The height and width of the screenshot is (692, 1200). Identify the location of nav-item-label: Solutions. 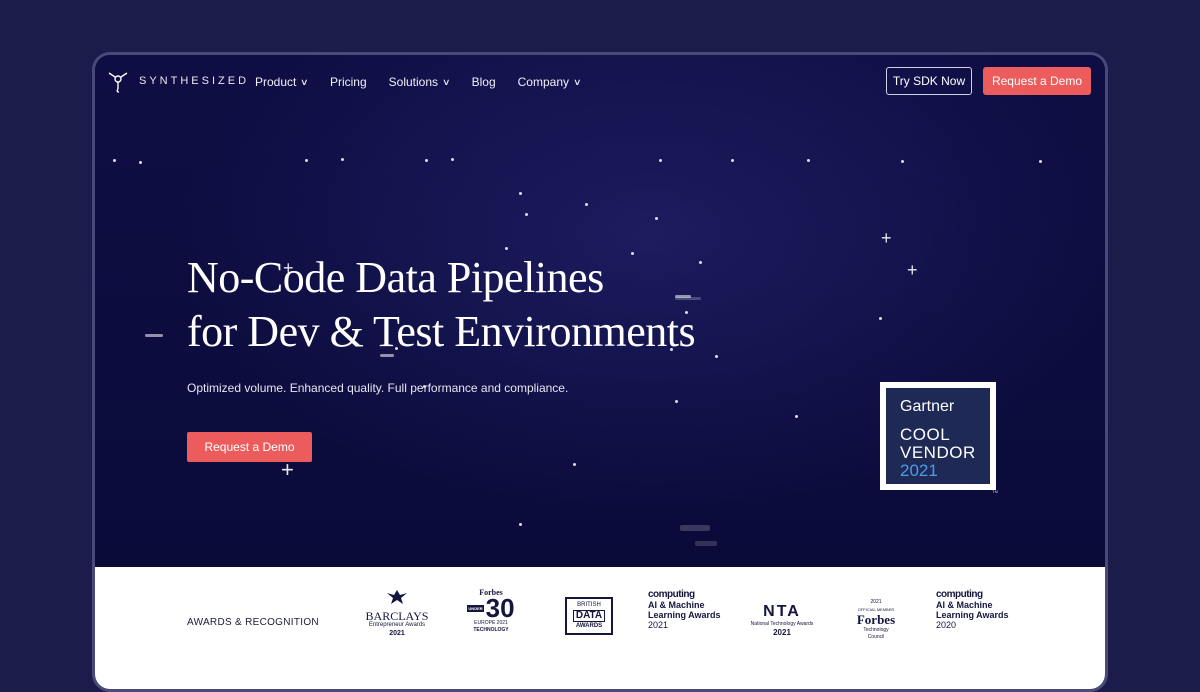
(413, 82).